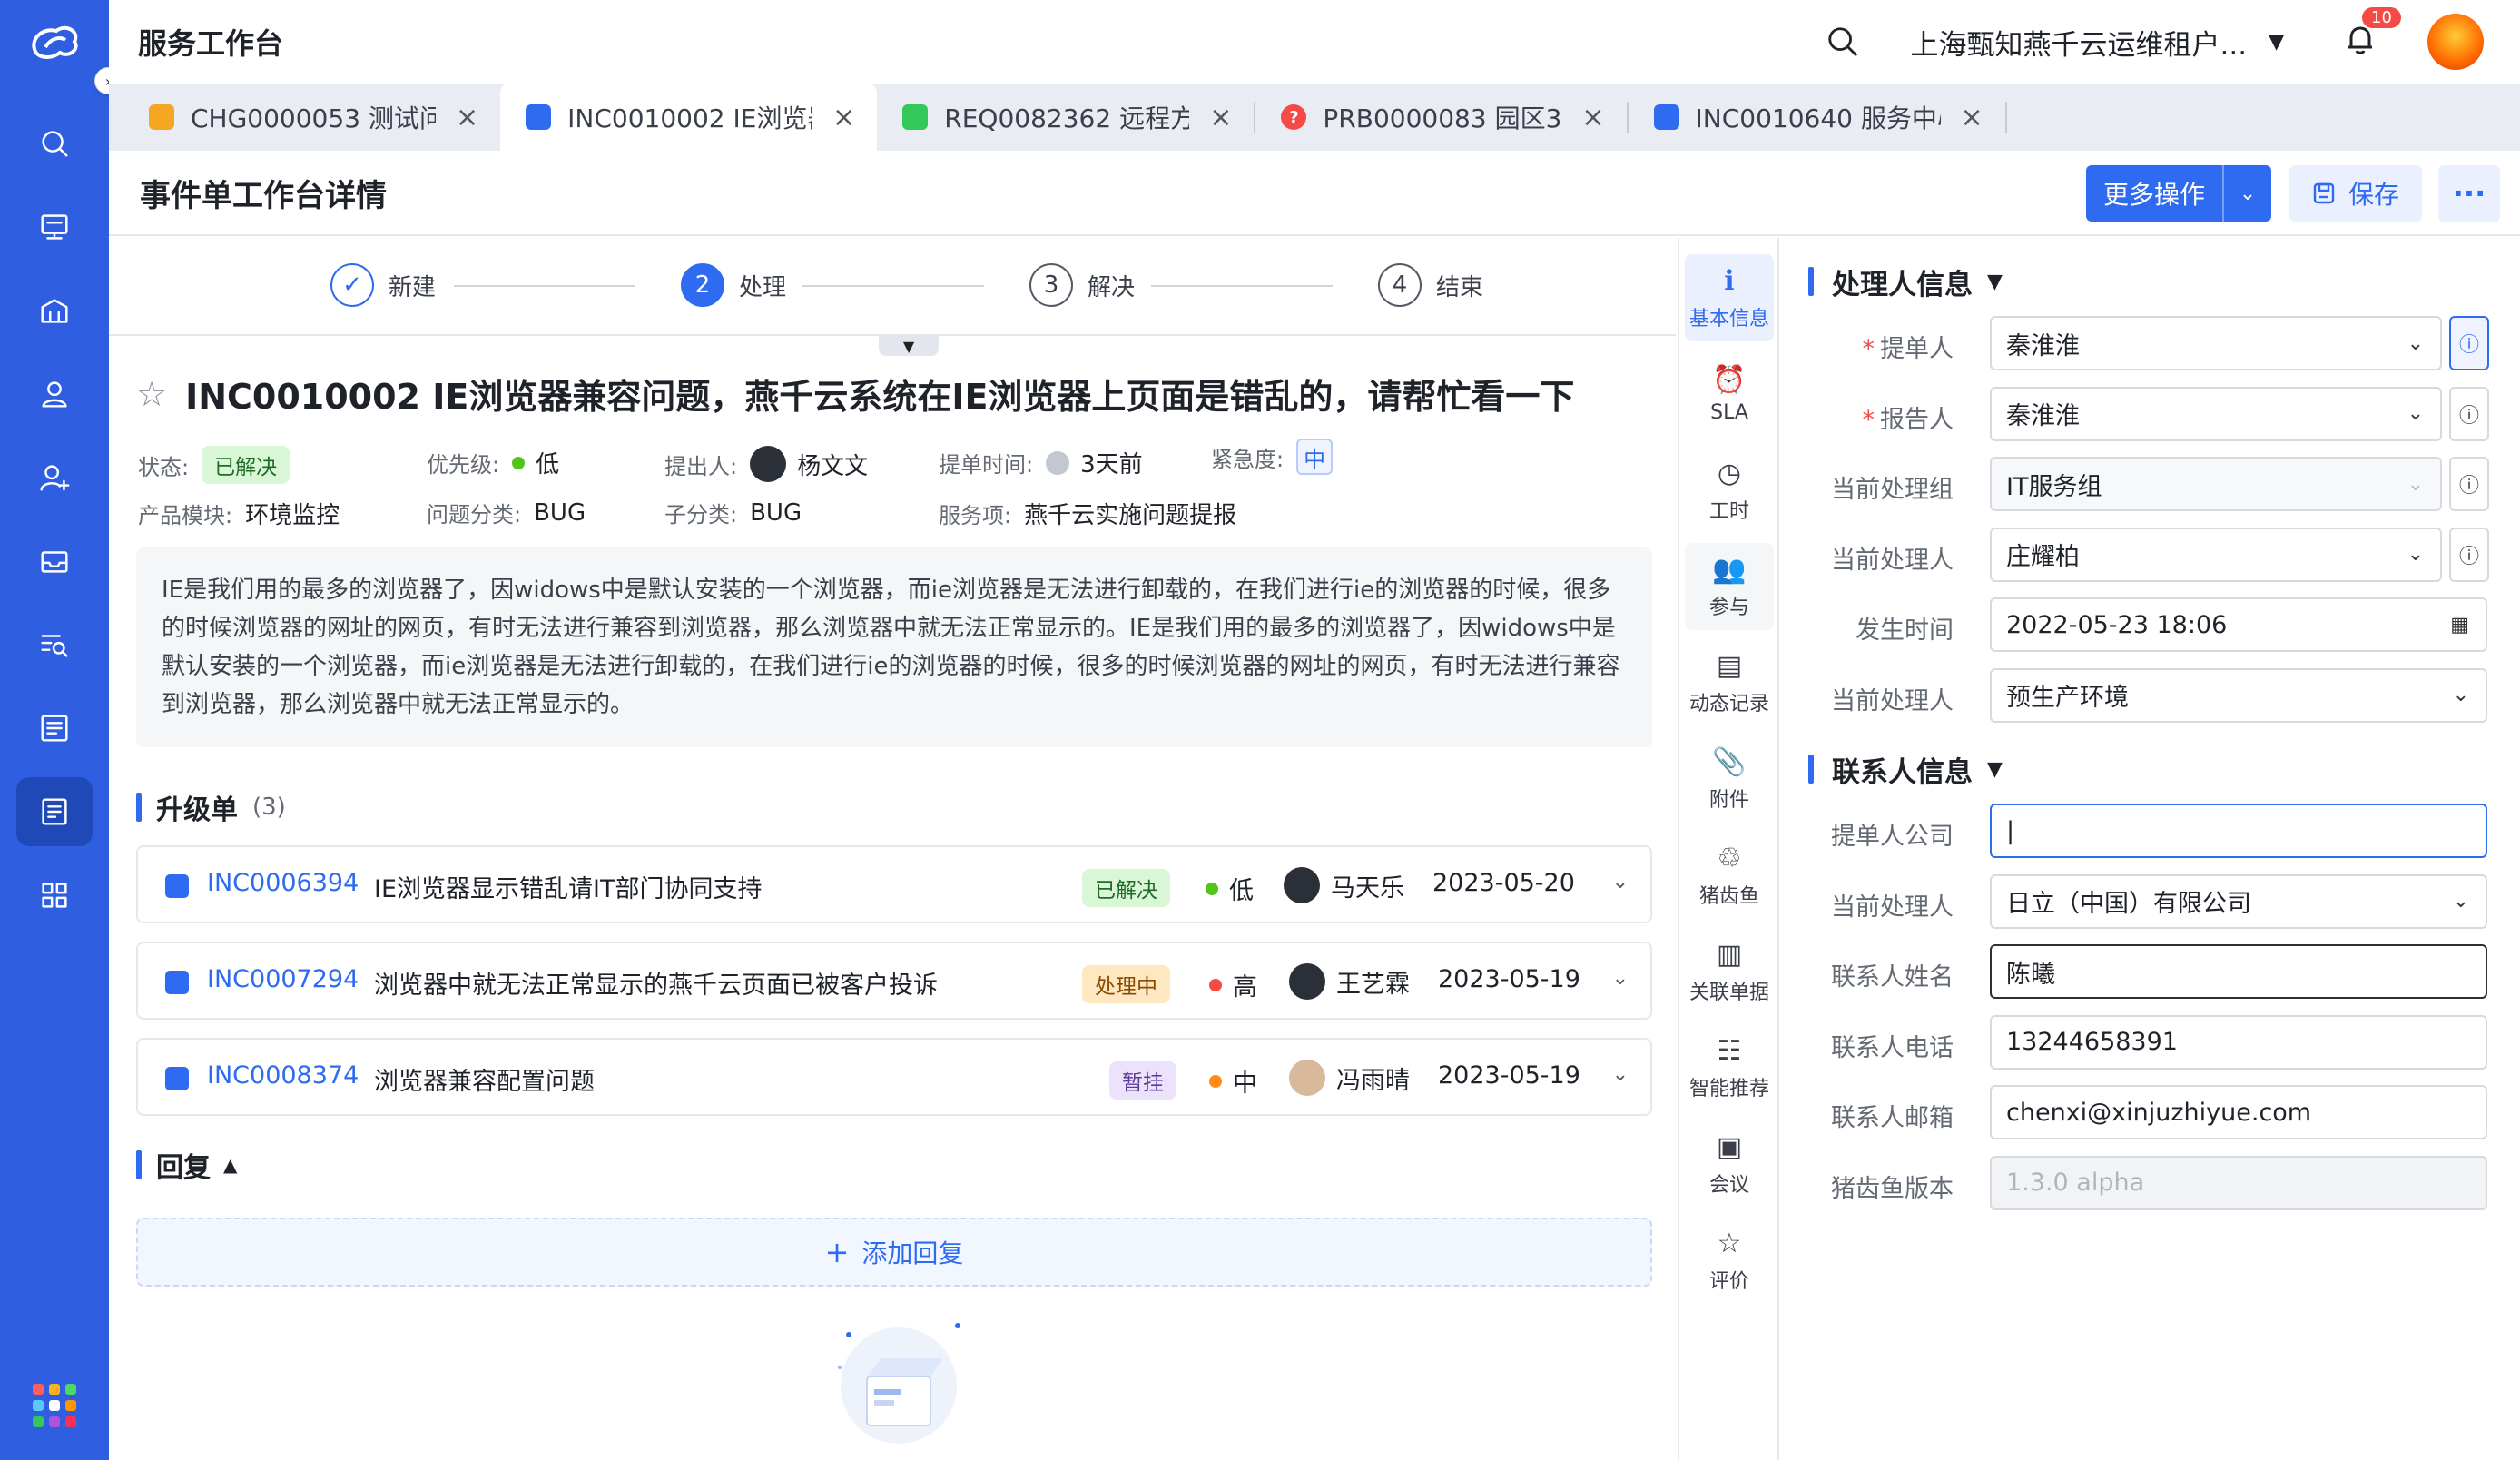 The image size is (2520, 1460). I want to click on tab-prb0000083: ? PRB0000083 园区3 ×, so click(1441, 117).